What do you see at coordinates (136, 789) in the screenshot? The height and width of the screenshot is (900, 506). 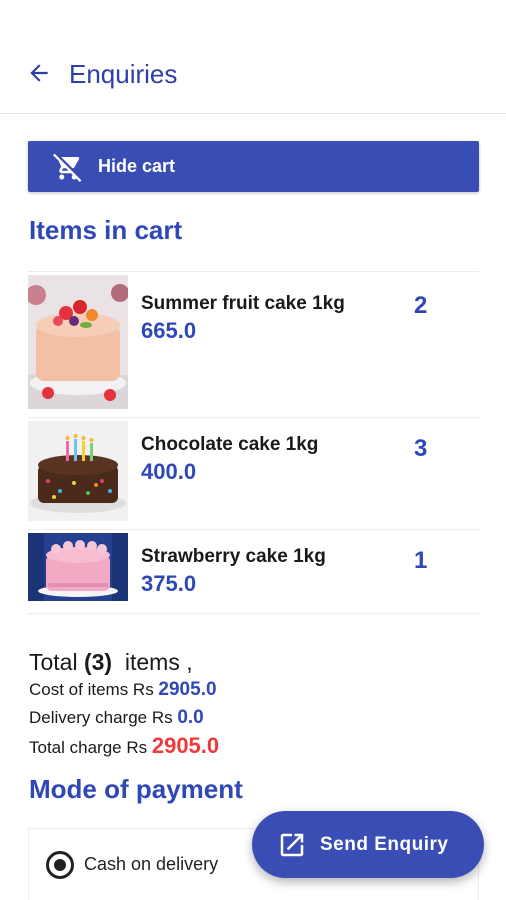 I see `mode-of-payment-heading: Mode of payment` at bounding box center [136, 789].